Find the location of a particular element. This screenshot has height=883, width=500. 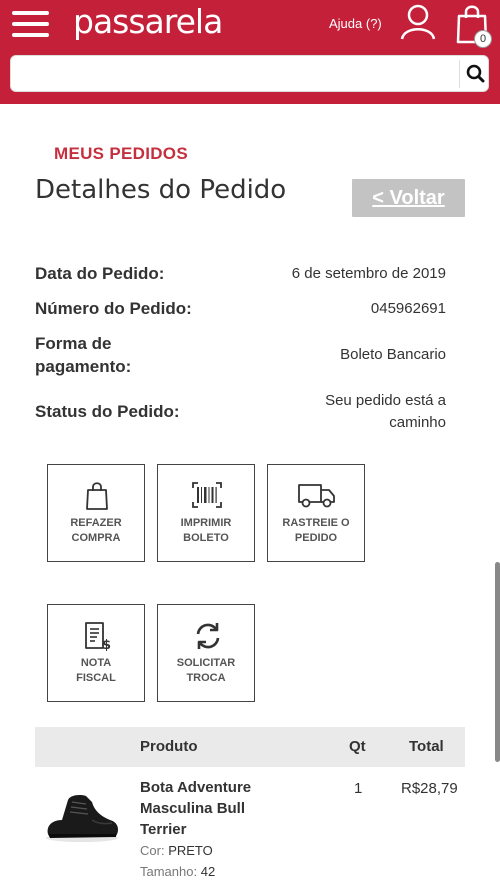

product-color-label: Cor: is located at coordinates (152, 850).